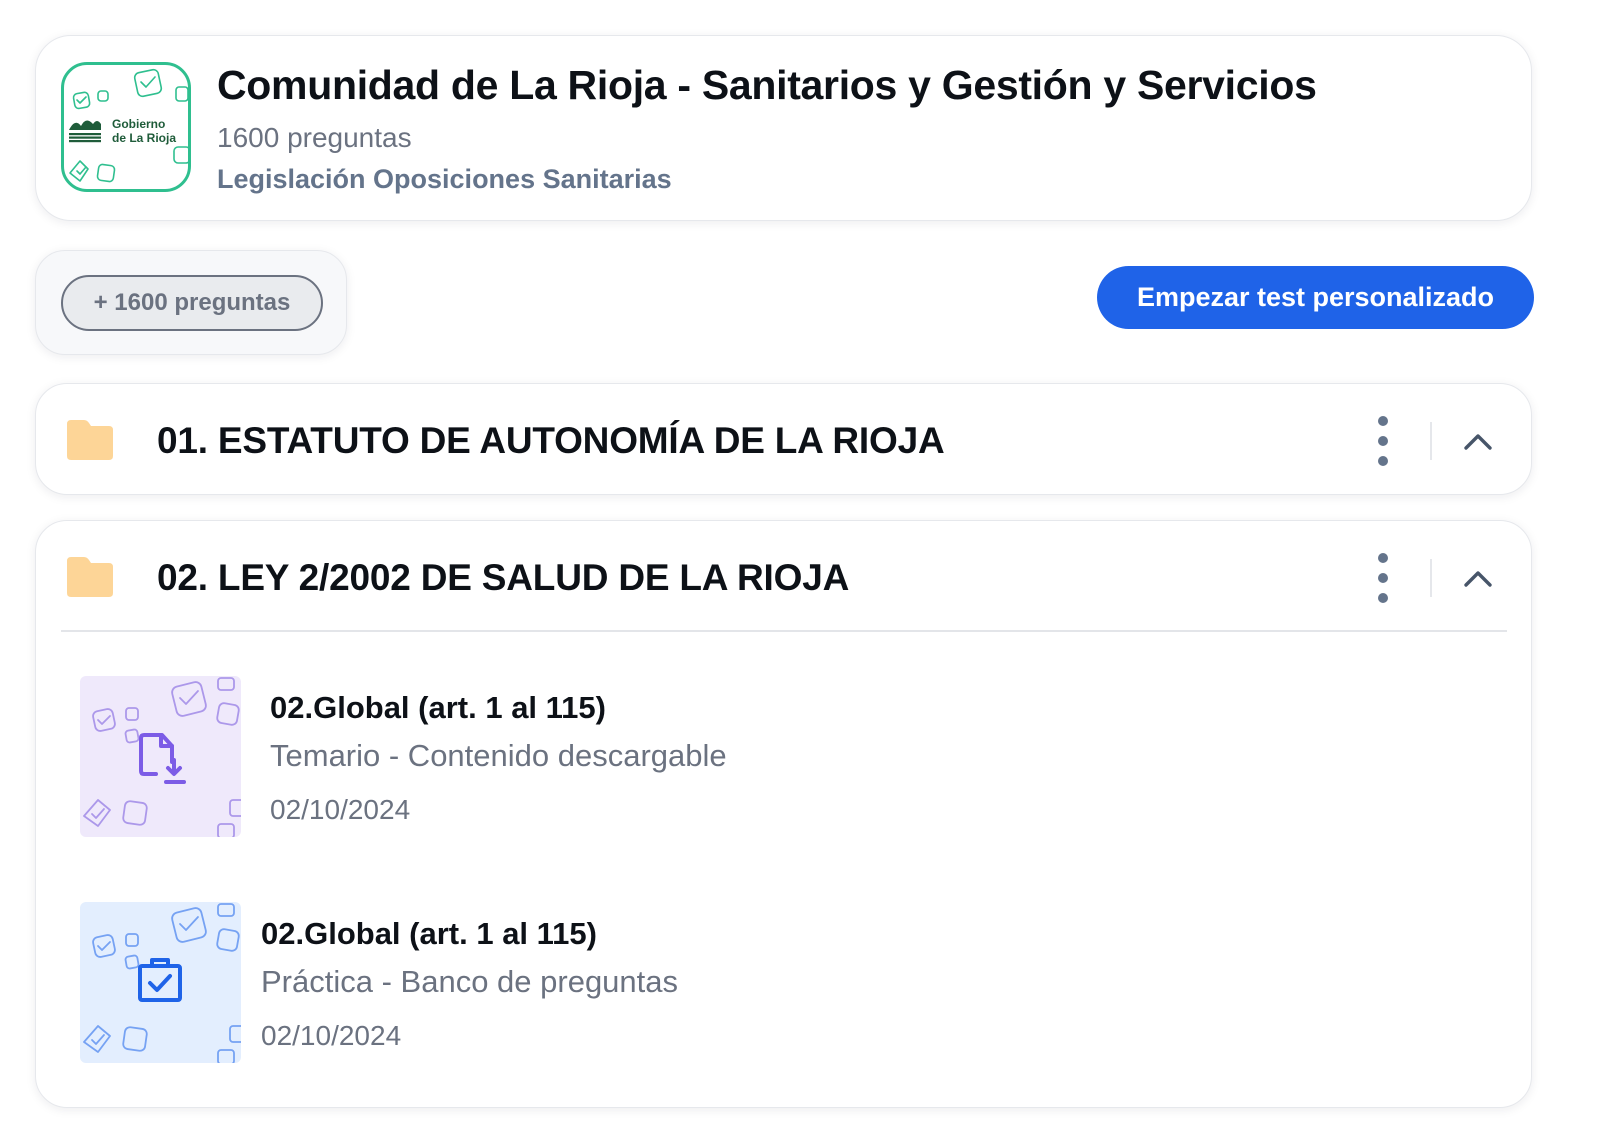  Describe the element at coordinates (784, 631) in the screenshot. I see `section-divider` at that location.